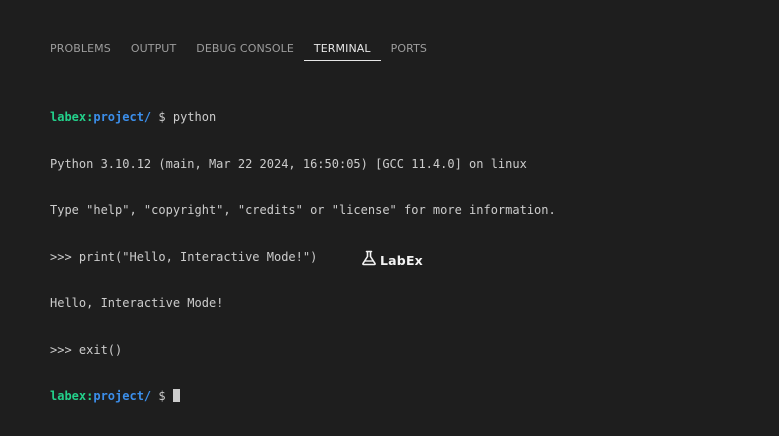 This screenshot has width=779, height=436. I want to click on brand-name: LabEx, so click(401, 260).